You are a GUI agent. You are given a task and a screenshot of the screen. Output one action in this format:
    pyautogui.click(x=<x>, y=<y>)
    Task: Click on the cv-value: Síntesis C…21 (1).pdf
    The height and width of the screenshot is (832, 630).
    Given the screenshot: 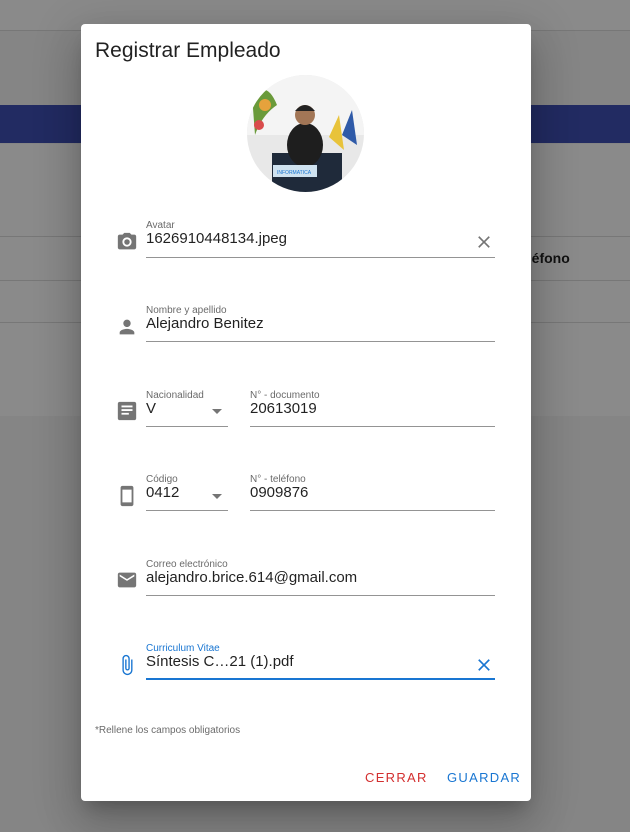 What is the action you would take?
    pyautogui.click(x=220, y=661)
    